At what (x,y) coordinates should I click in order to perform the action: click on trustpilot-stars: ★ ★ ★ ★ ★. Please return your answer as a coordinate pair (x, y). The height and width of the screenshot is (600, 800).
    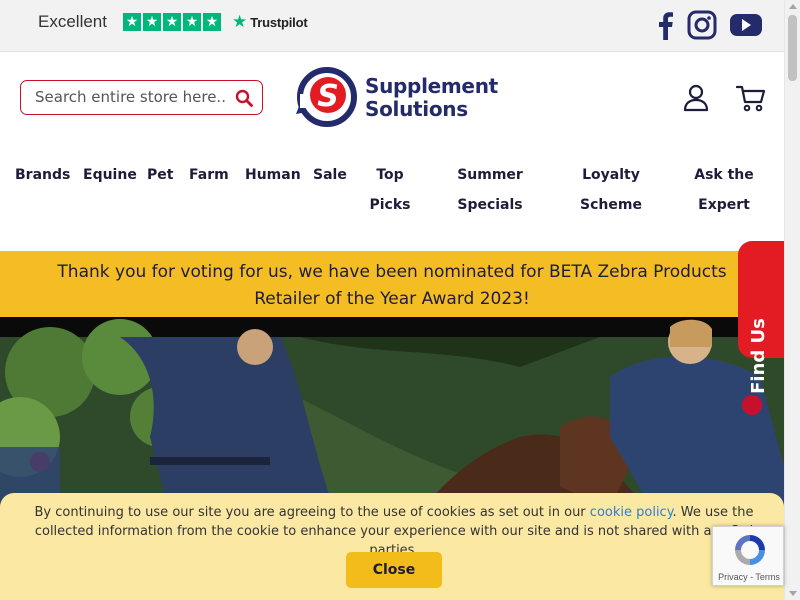
    Looking at the image, I should click on (172, 22).